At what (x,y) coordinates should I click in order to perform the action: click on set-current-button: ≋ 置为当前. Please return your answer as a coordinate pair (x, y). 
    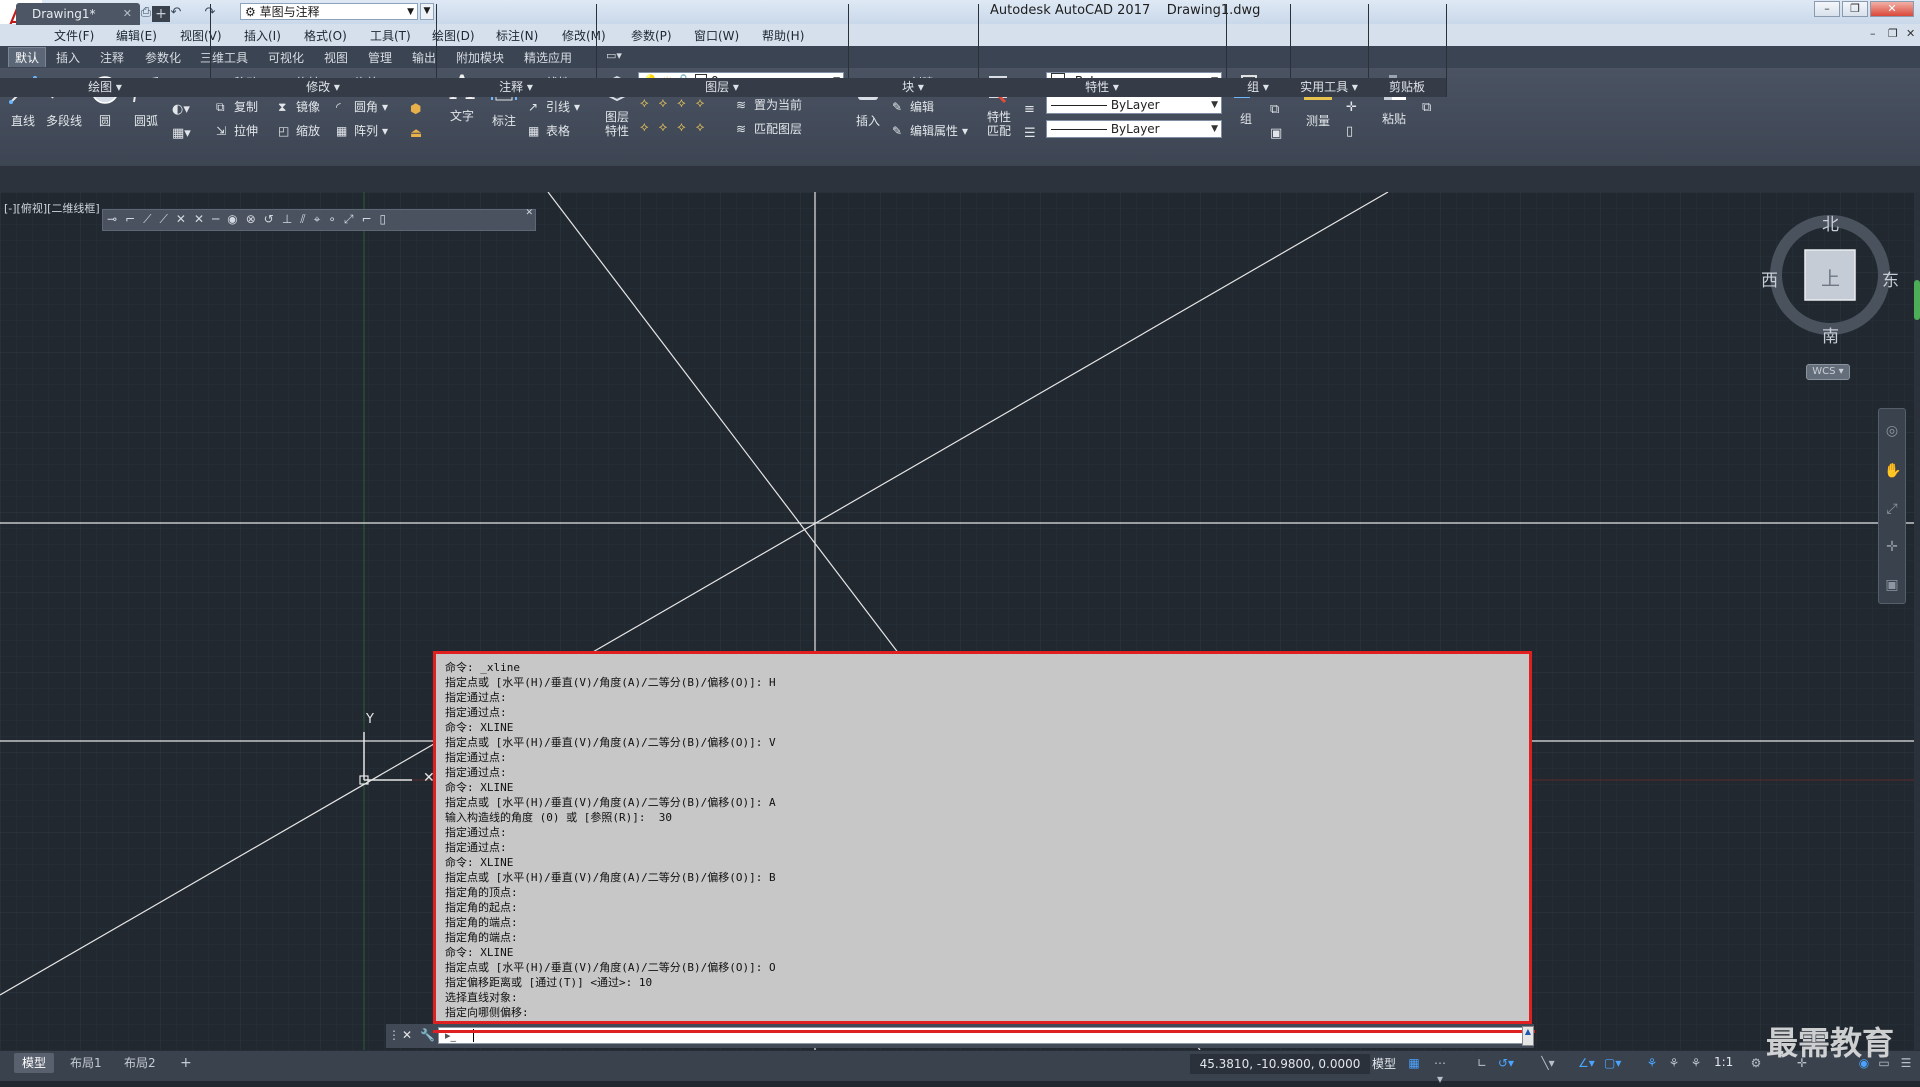
    Looking at the image, I should click on (769, 104).